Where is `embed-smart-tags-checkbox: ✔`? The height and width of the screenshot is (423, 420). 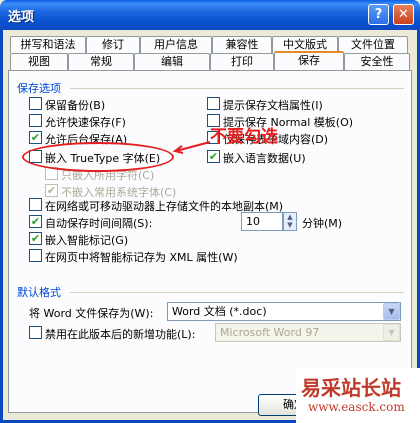 embed-smart-tags-checkbox: ✔ is located at coordinates (35, 238).